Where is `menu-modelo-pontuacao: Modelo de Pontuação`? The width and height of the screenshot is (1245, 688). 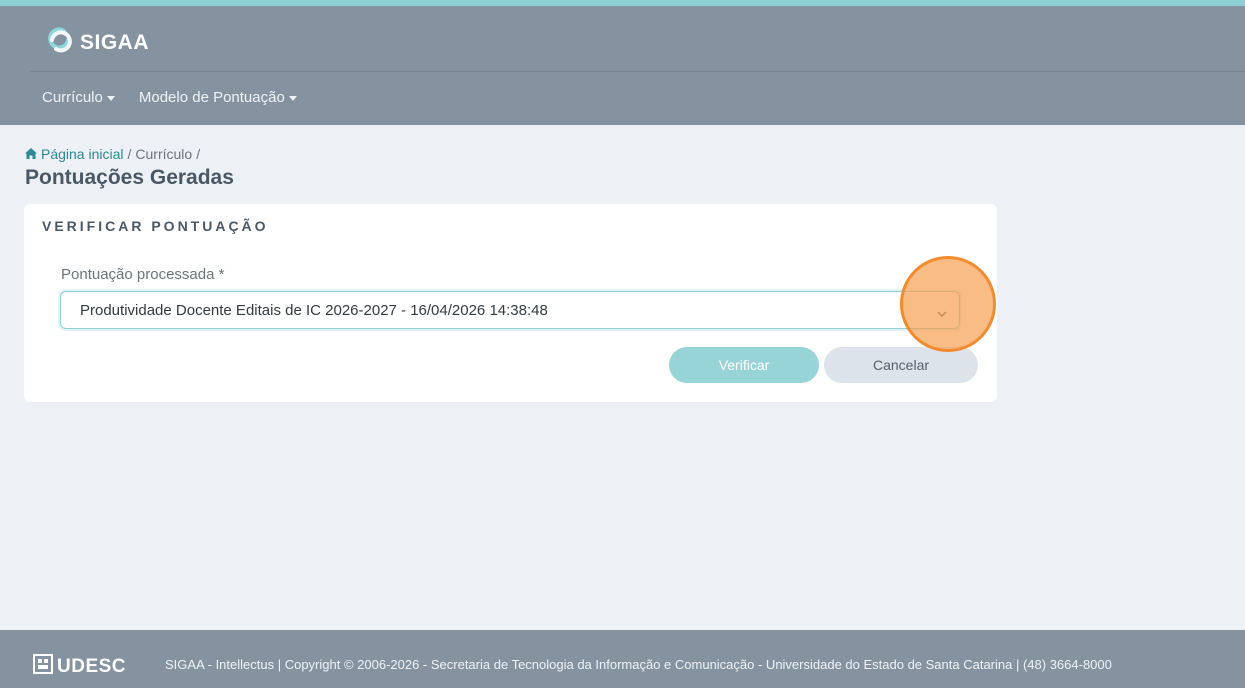 menu-modelo-pontuacao: Modelo de Pontuação is located at coordinates (218, 97).